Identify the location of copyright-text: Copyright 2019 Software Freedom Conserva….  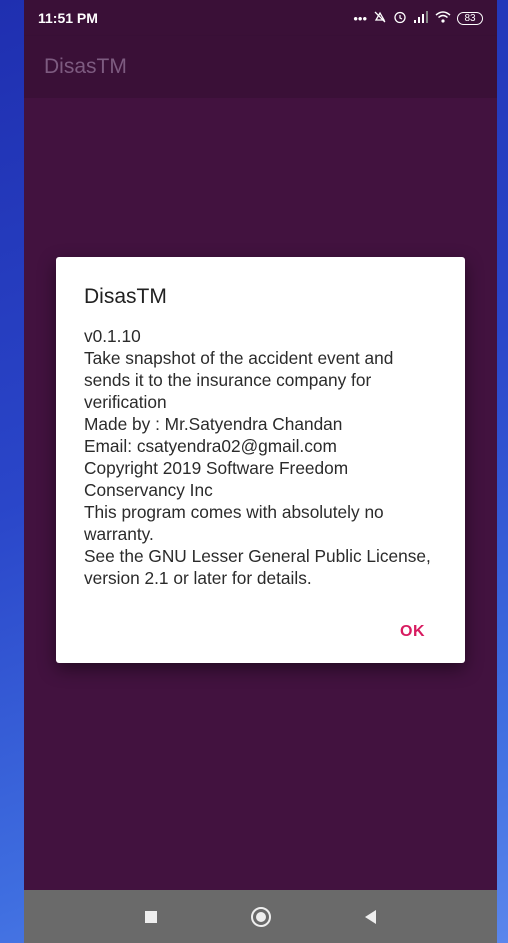
(216, 479).